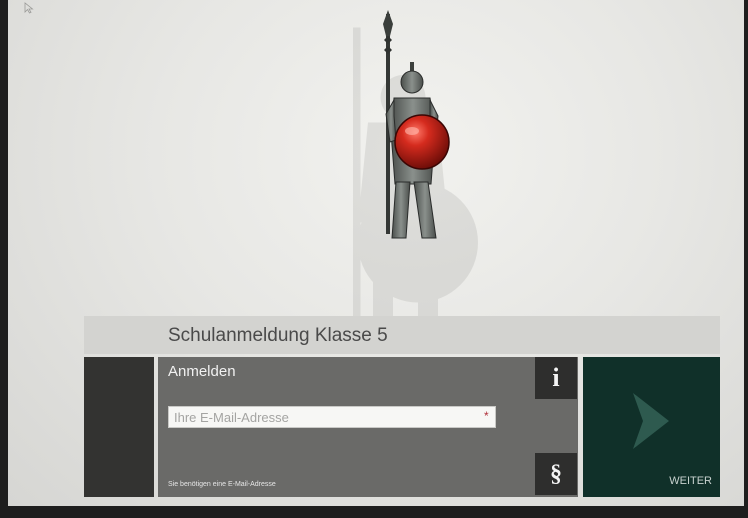  What do you see at coordinates (202, 371) in the screenshot?
I see `login-heading: Anmelden` at bounding box center [202, 371].